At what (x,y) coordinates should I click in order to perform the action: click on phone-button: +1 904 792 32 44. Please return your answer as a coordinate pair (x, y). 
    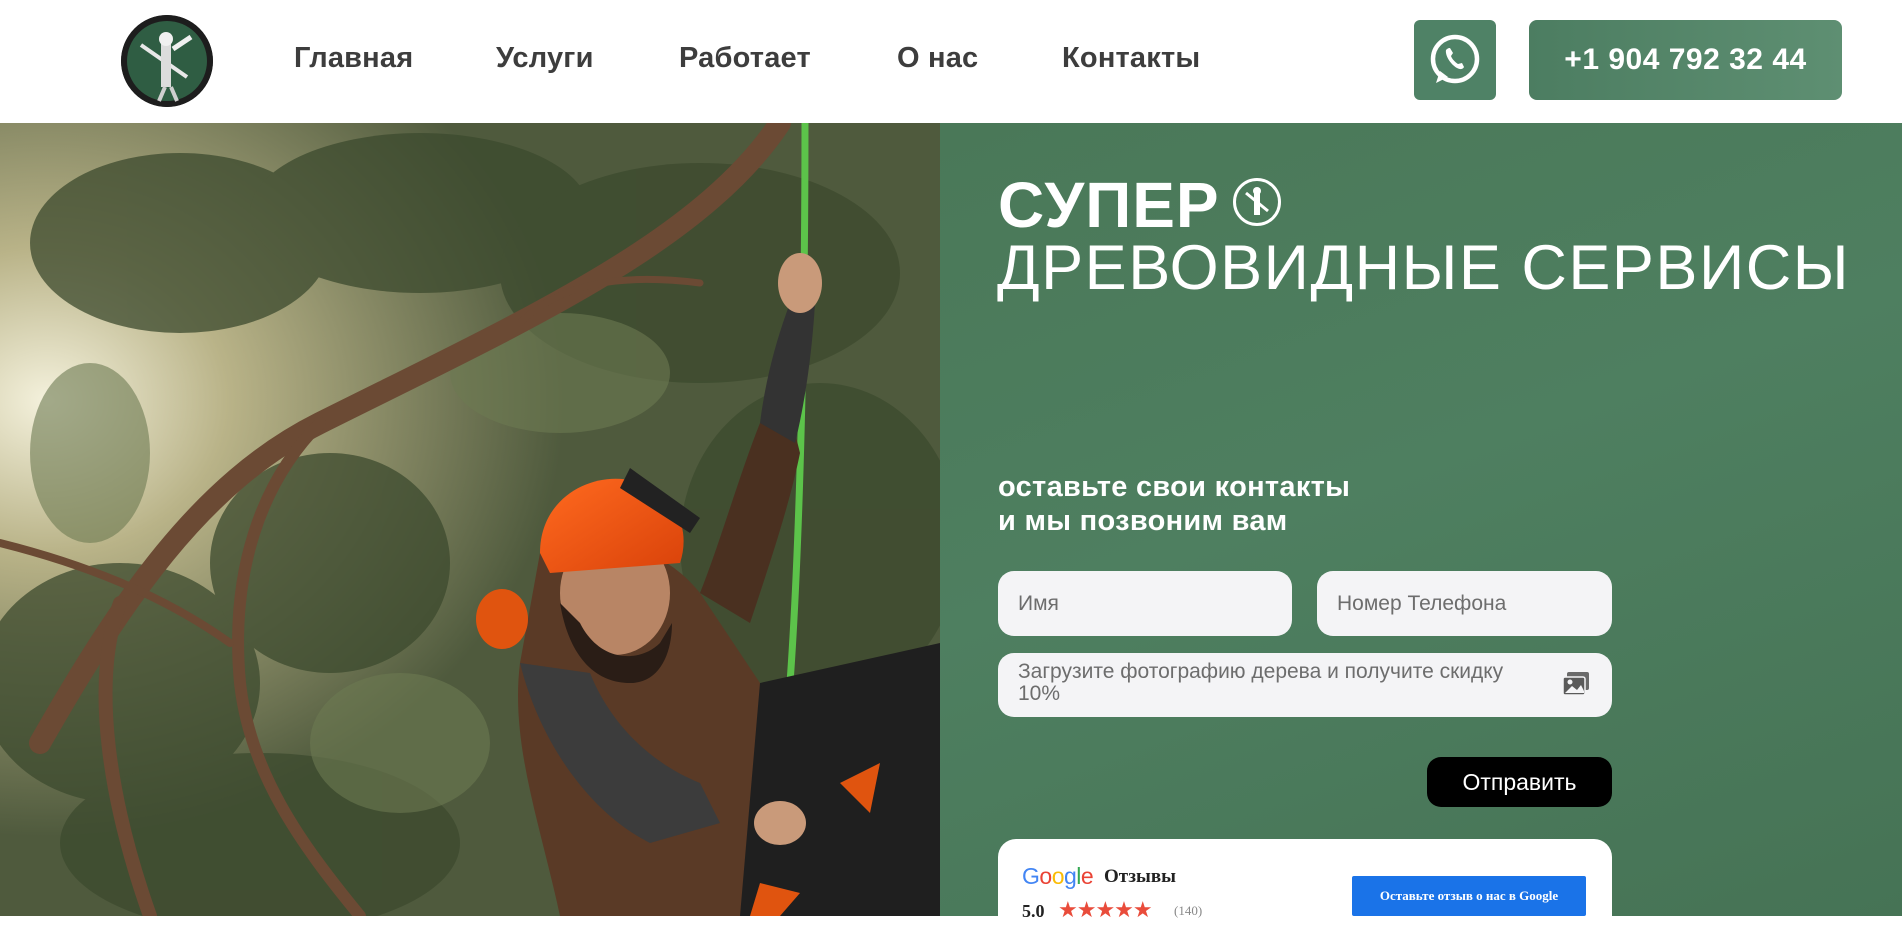
    Looking at the image, I should click on (1685, 60).